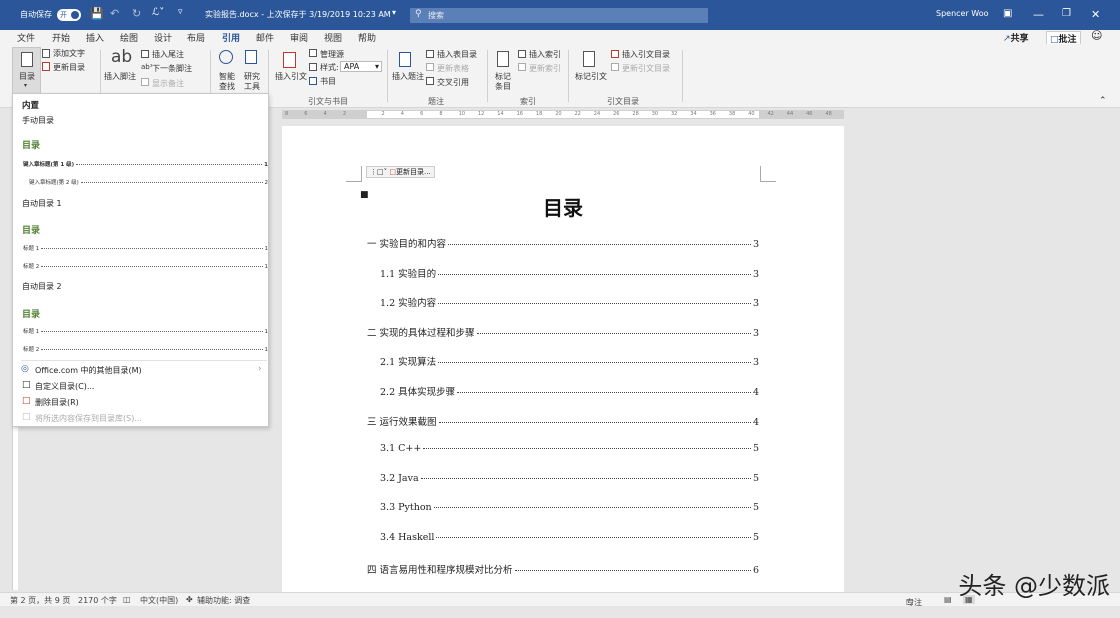 The image size is (1120, 618). Describe the element at coordinates (453, 82) in the screenshot. I see `cross-reference-button: 交叉引用` at that location.